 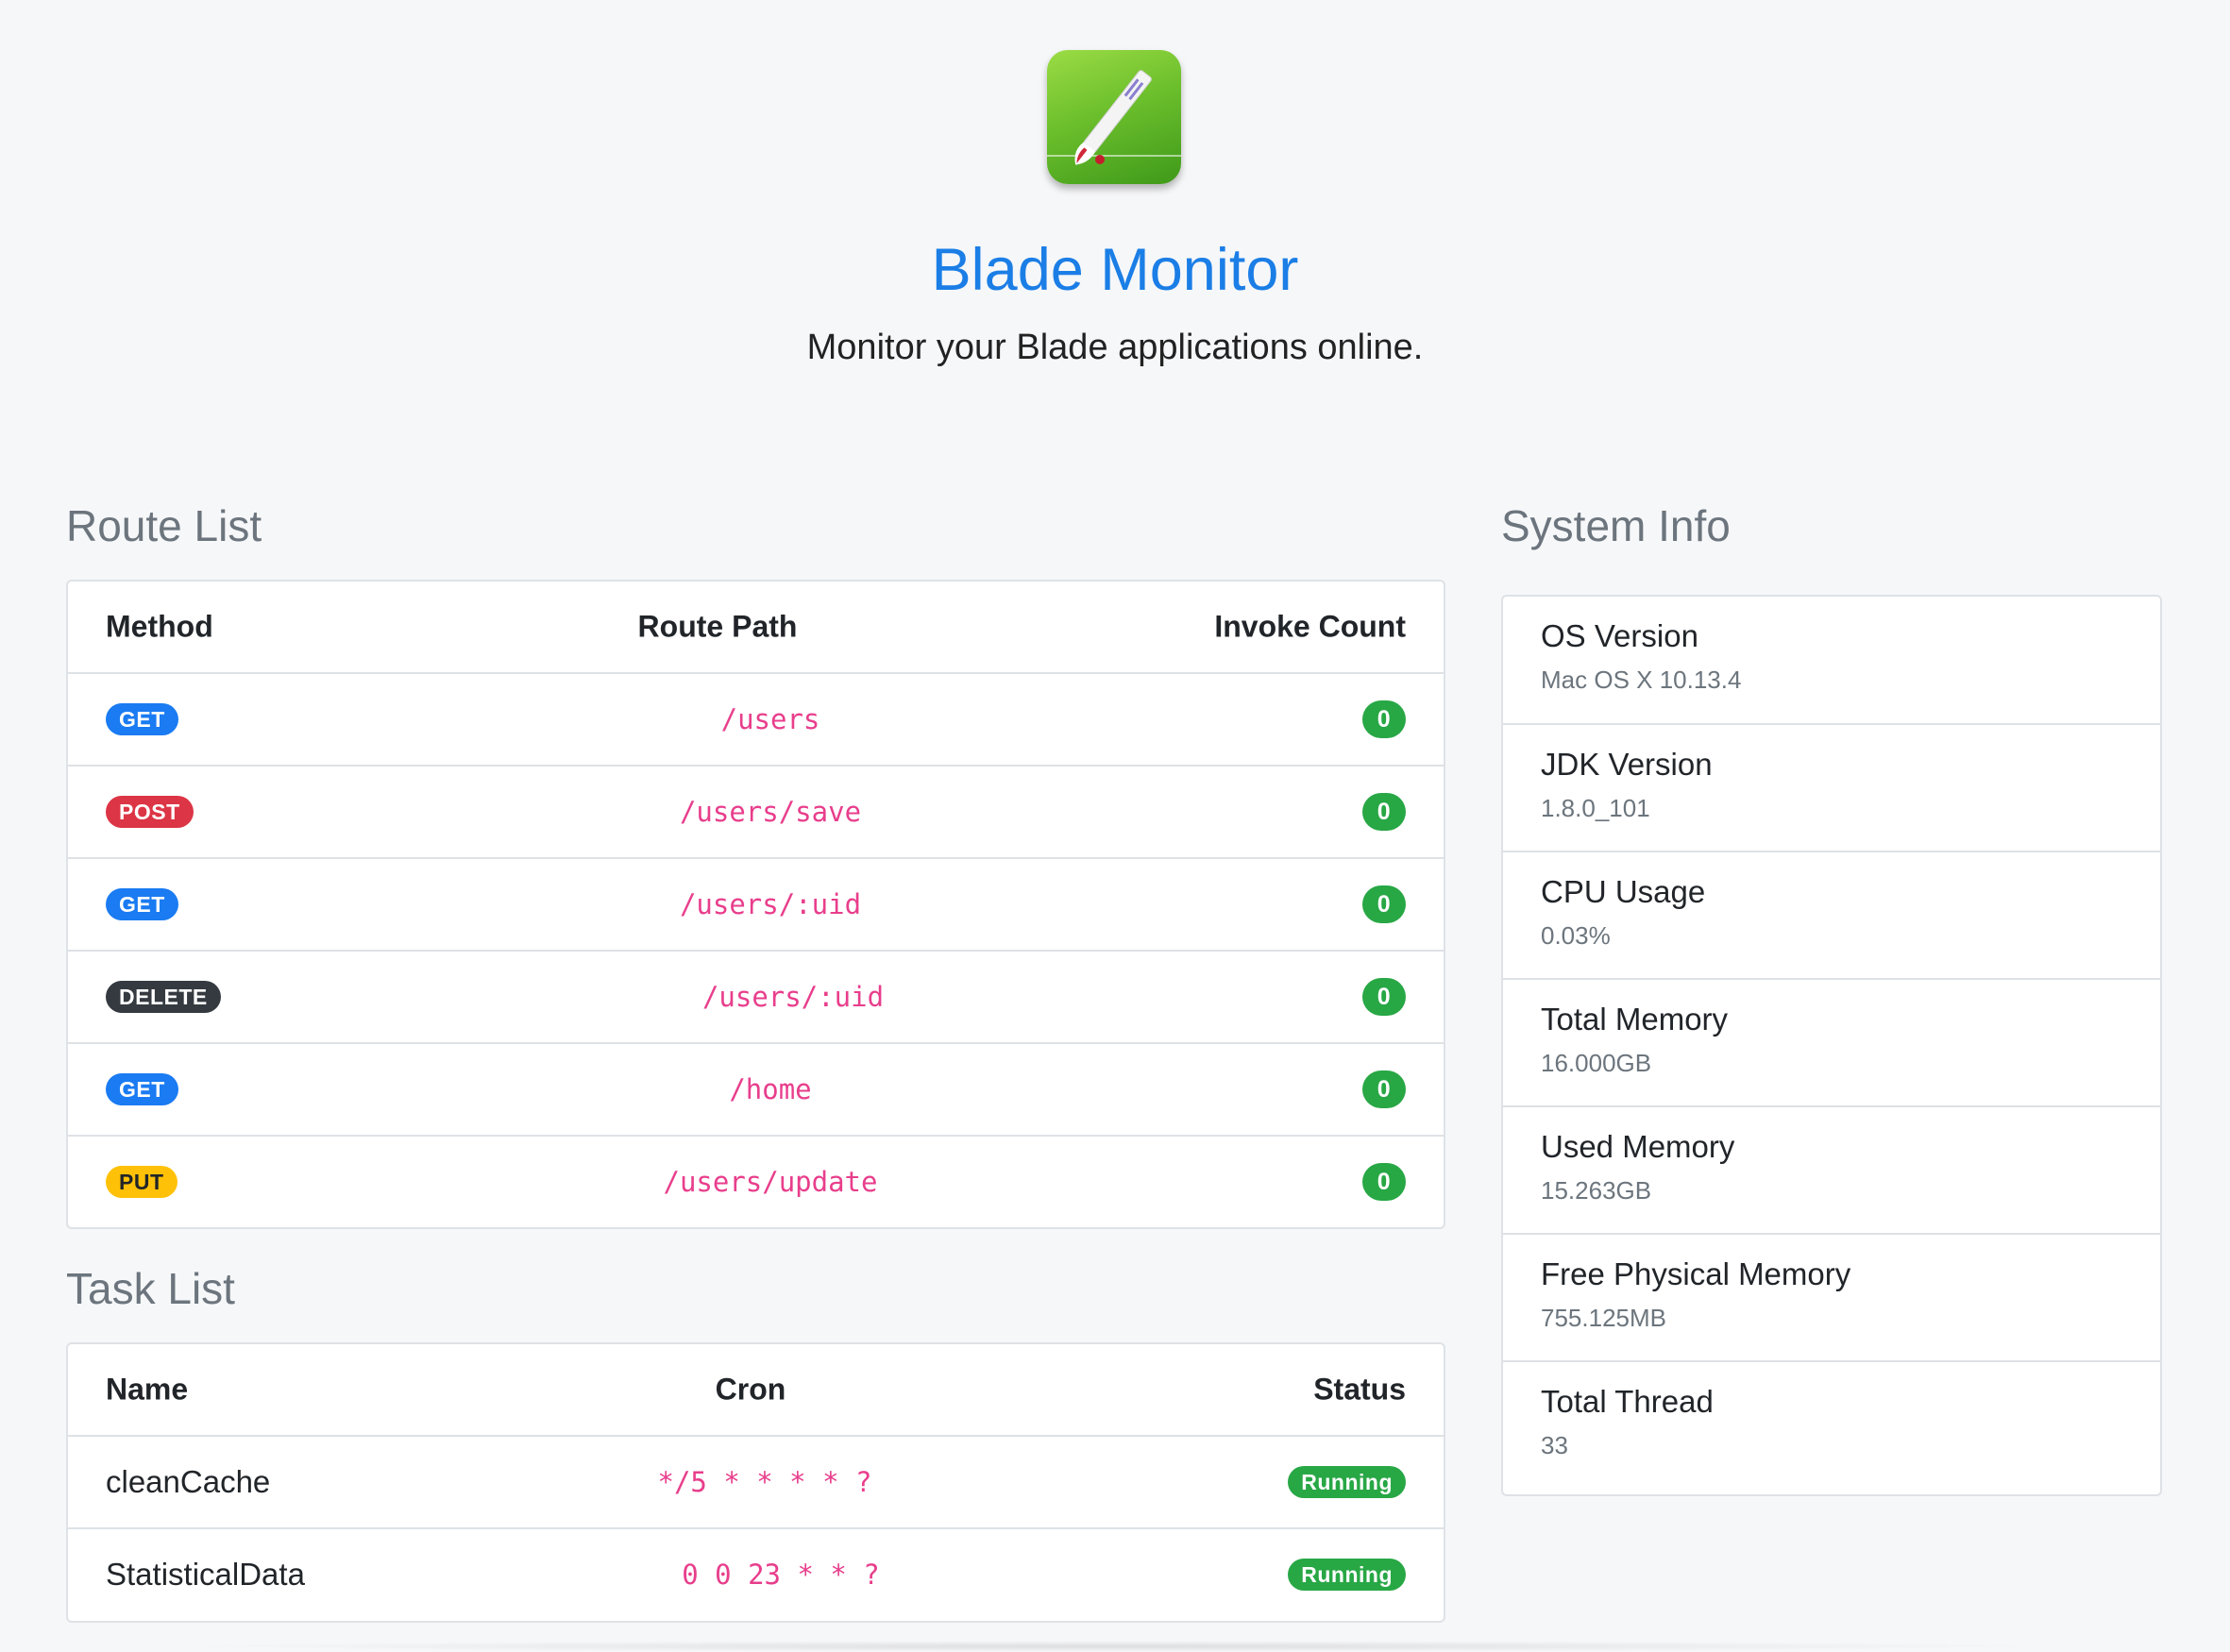 What do you see at coordinates (1115, 348) in the screenshot?
I see `app-subtitle: Monitor your Blade applications online.` at bounding box center [1115, 348].